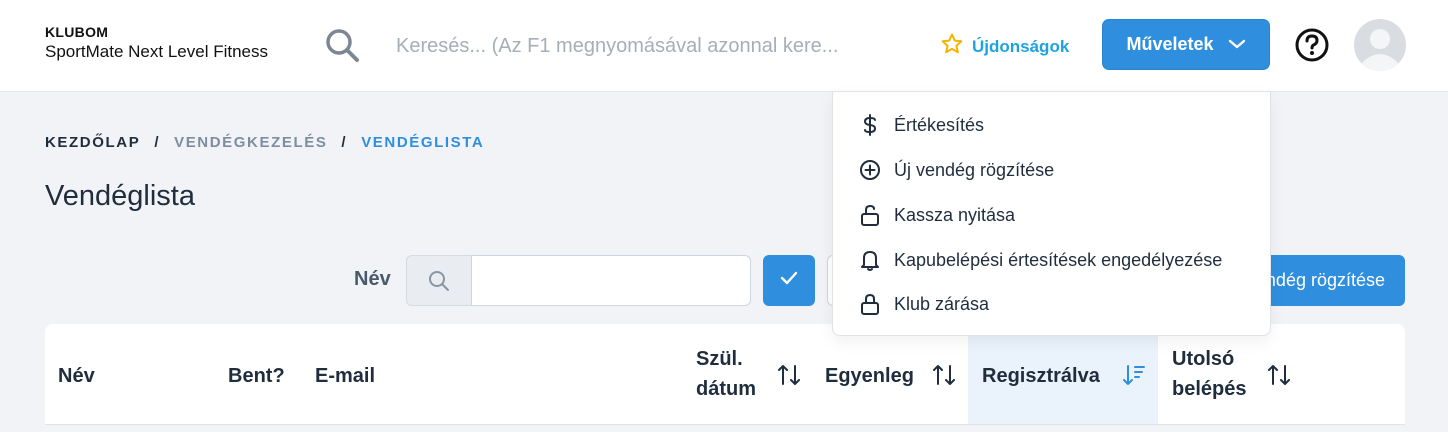  I want to click on menu-item-label: Kassza nyitása, so click(955, 214).